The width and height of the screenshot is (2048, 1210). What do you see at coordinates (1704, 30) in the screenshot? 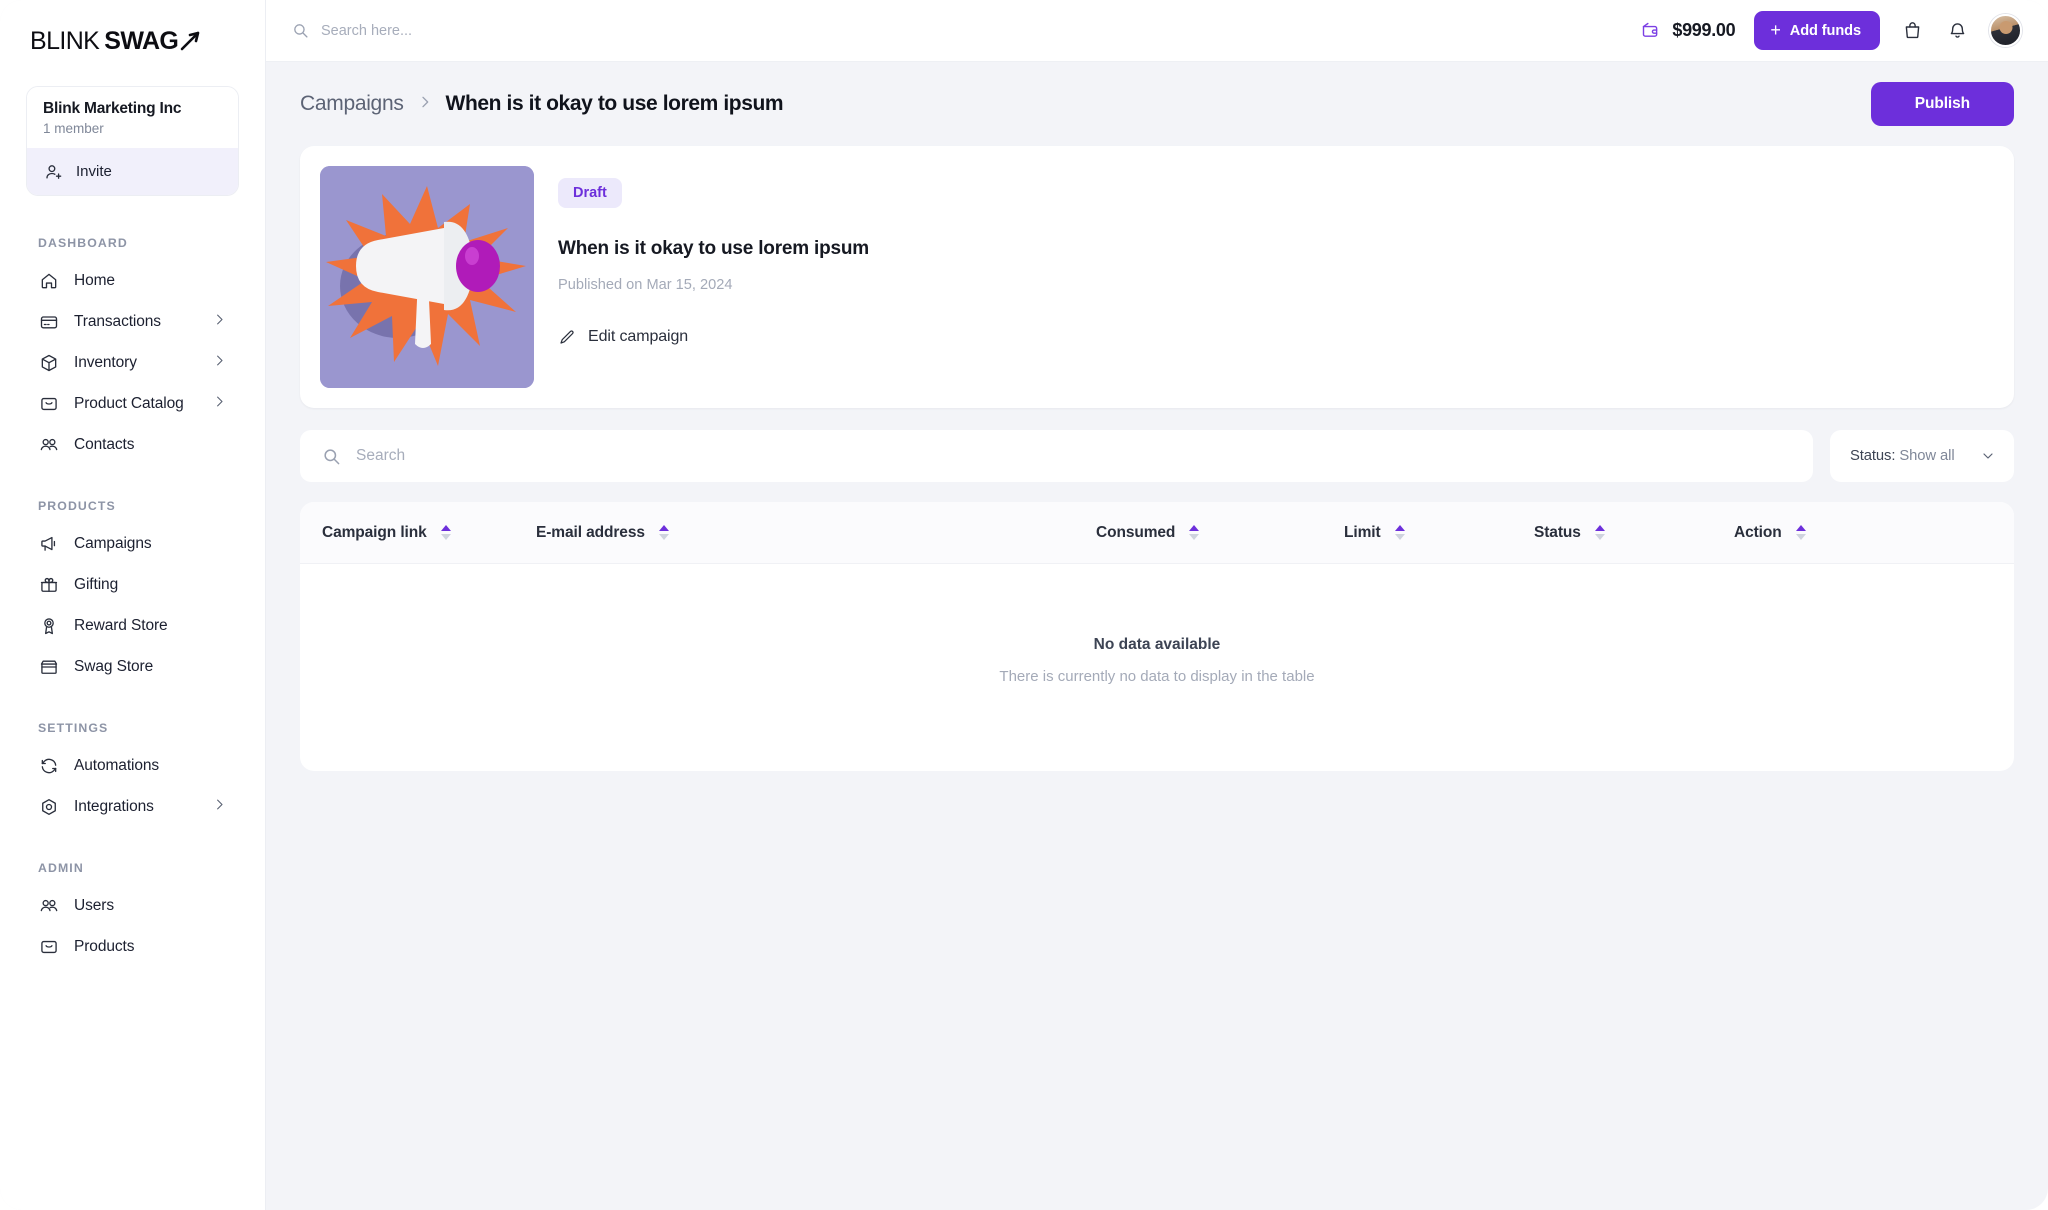
I see `balance-amount: $999.00` at bounding box center [1704, 30].